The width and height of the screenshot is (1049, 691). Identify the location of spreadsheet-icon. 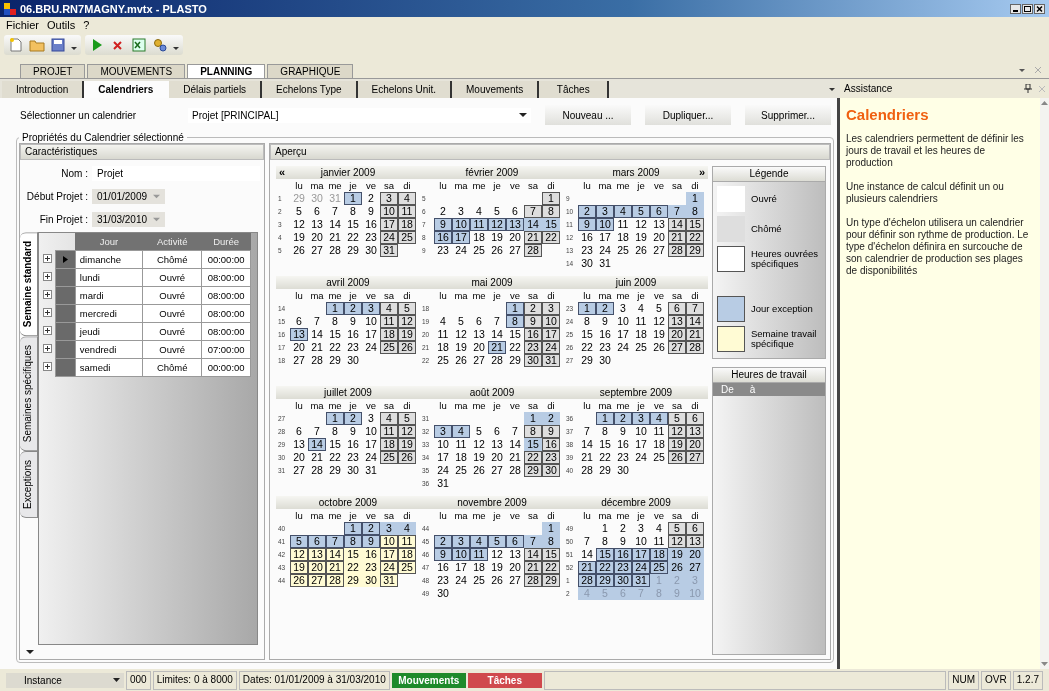
(139, 45).